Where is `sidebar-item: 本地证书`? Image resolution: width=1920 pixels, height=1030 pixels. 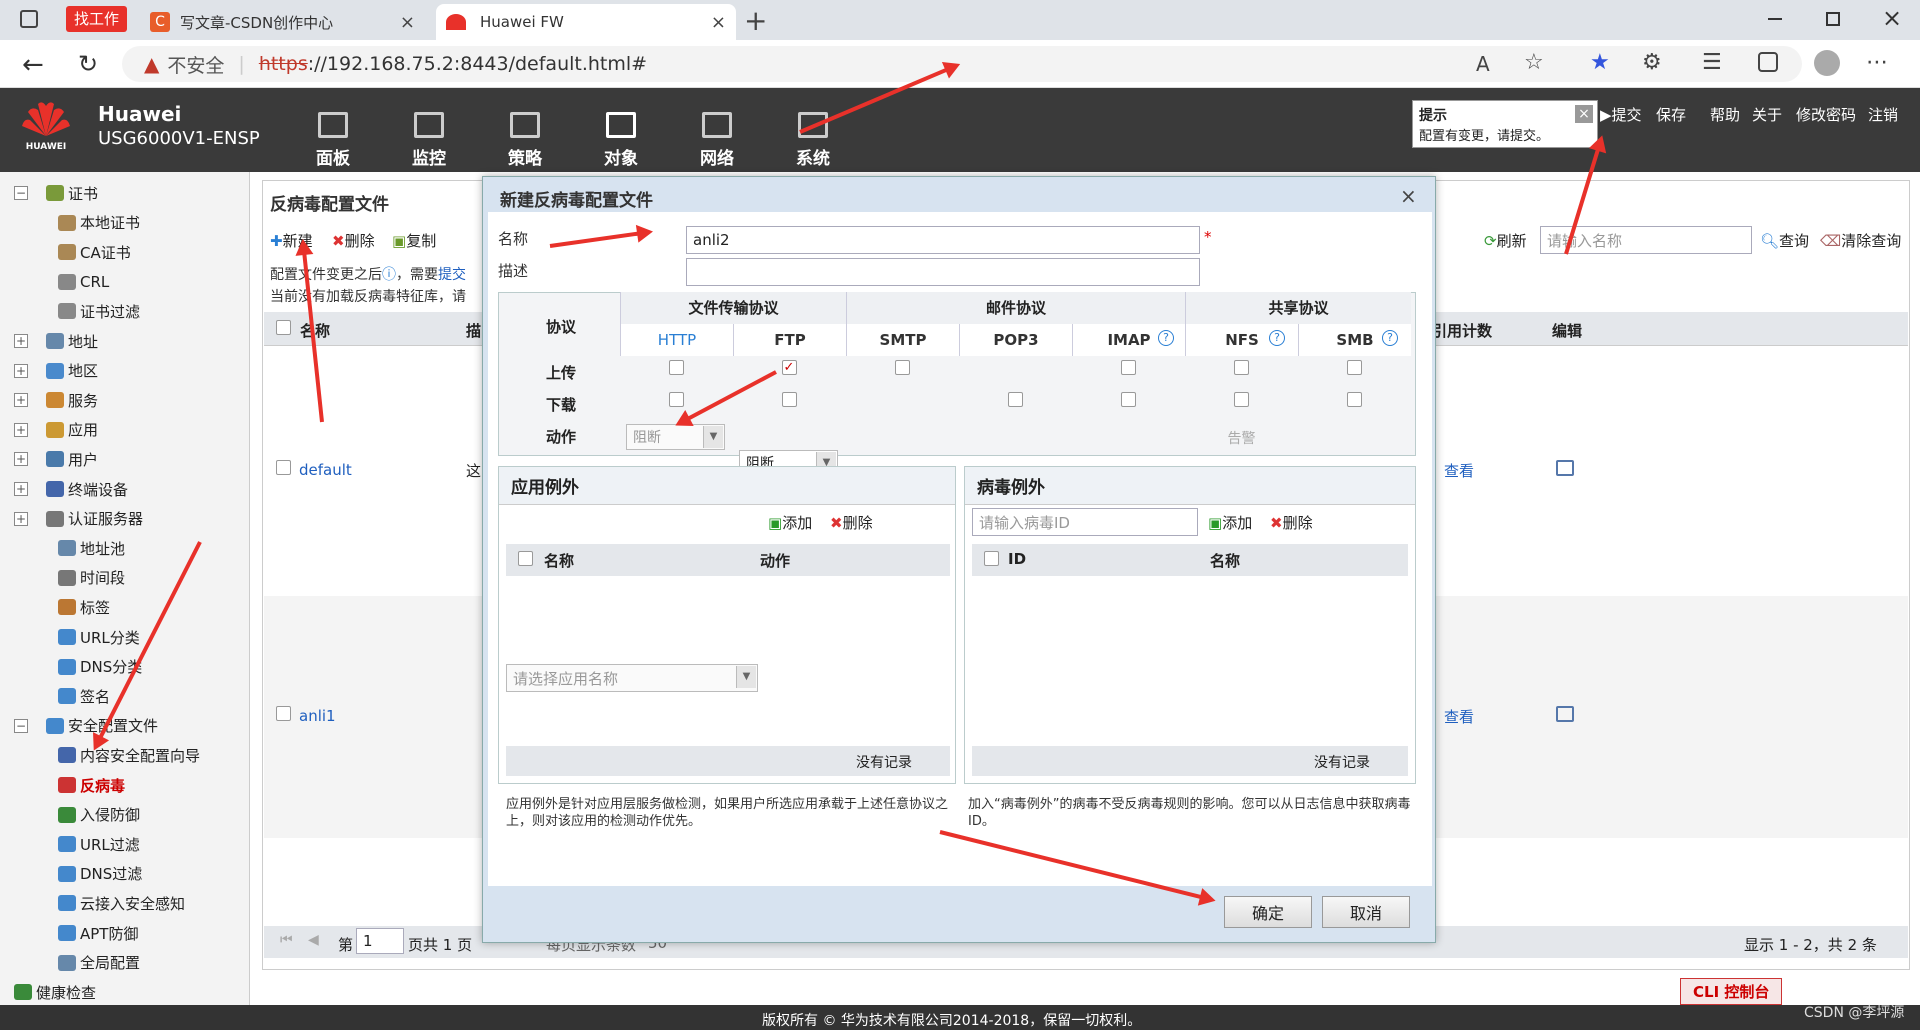 sidebar-item: 本地证书 is located at coordinates (99, 223).